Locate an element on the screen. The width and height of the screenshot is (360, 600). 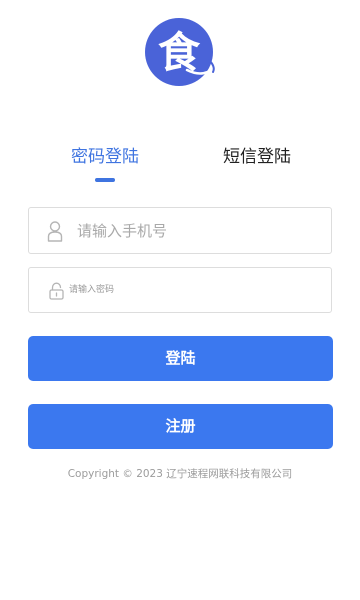
phone-input is located at coordinates (197, 230).